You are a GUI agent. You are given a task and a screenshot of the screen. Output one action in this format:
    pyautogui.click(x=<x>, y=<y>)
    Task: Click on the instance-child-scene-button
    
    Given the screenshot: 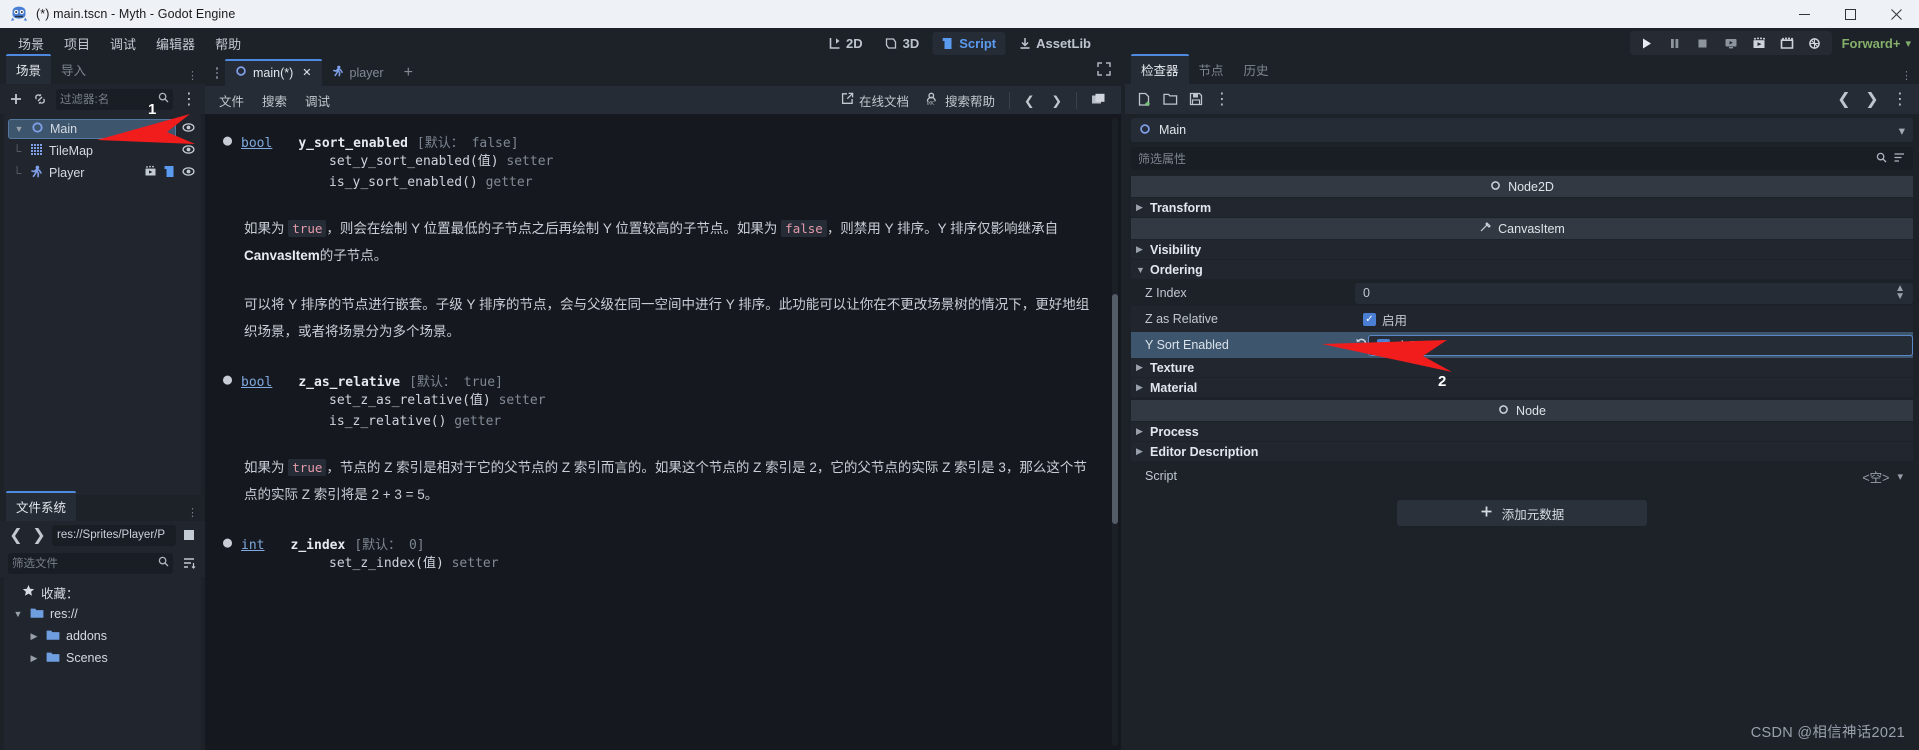 What is the action you would take?
    pyautogui.click(x=40, y=99)
    